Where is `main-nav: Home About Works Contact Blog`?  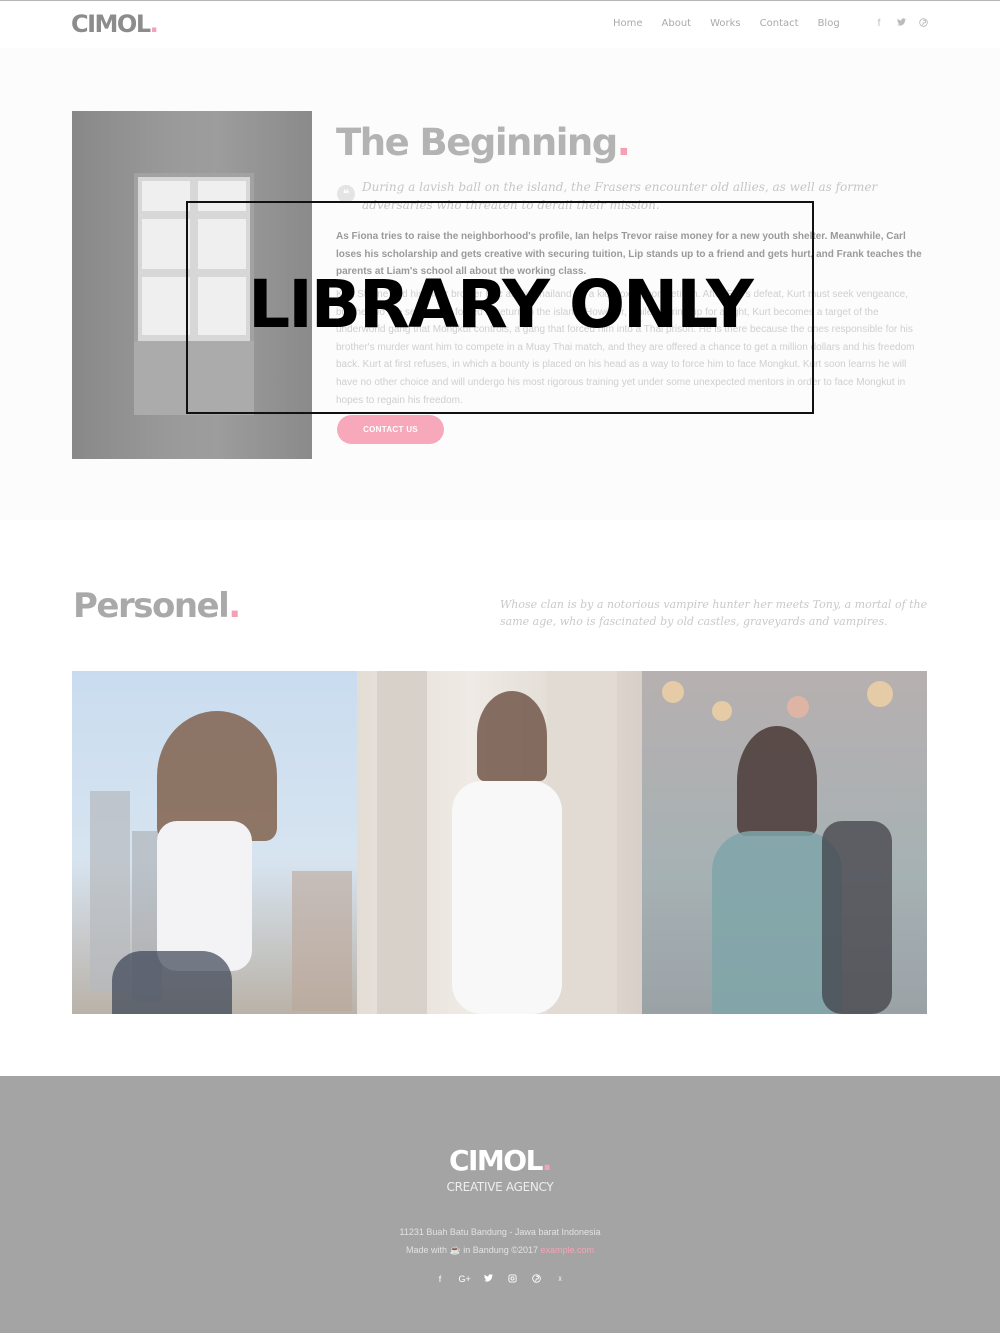
main-nav: Home About Works Contact Blog is located at coordinates (736, 23).